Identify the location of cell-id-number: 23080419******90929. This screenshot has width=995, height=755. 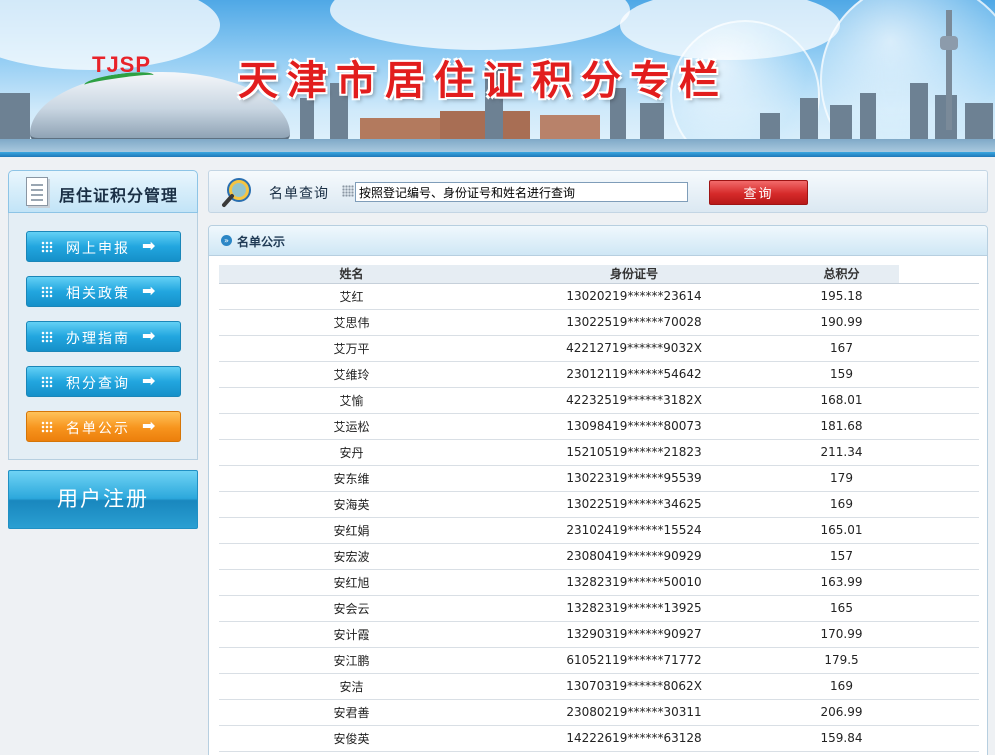
(634, 556).